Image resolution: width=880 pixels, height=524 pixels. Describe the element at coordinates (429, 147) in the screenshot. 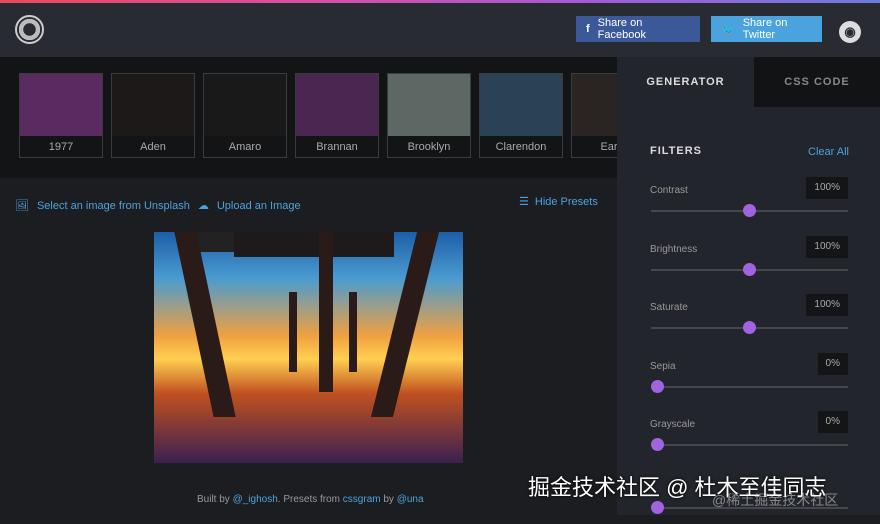

I see `preset-label: Brooklyn` at that location.